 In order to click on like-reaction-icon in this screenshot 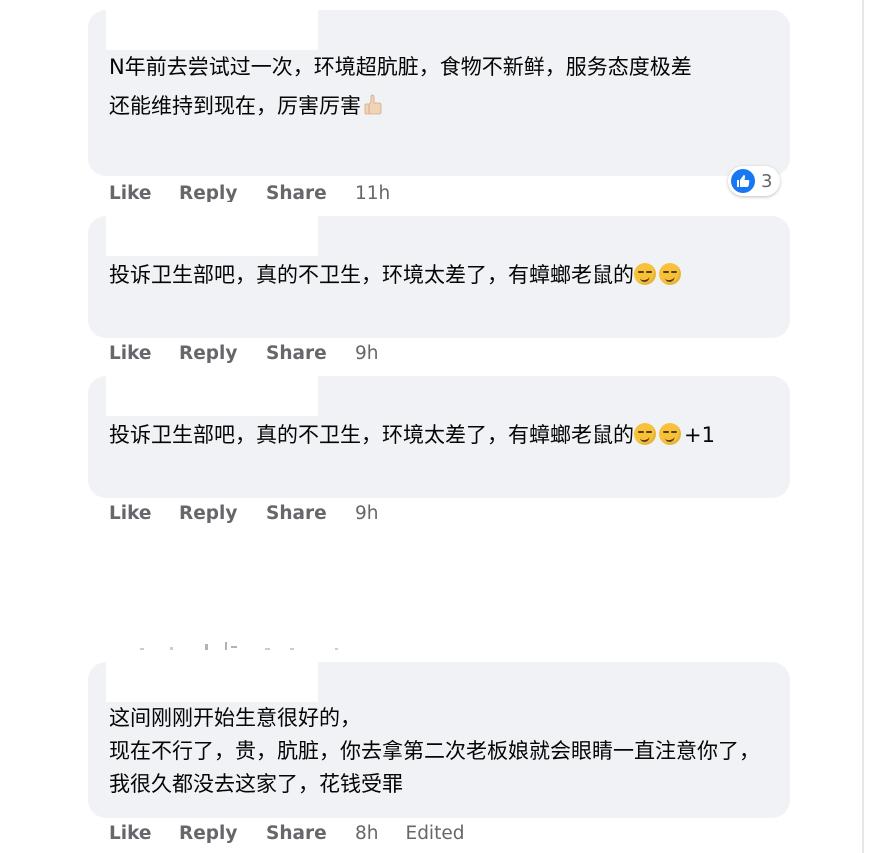, I will do `click(743, 181)`.